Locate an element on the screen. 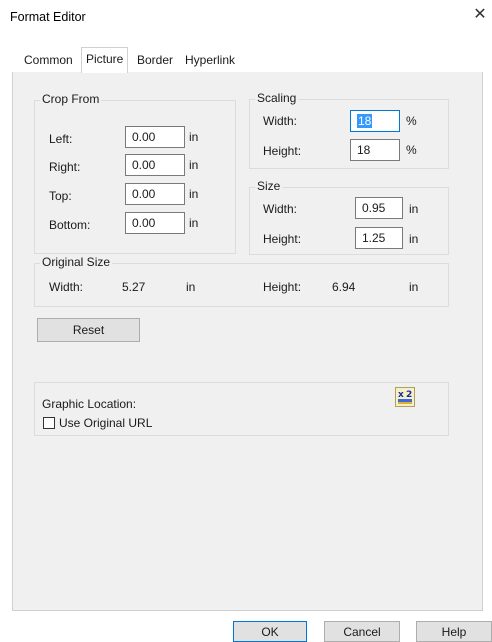 The image size is (492, 642). crop-right-label: Right: is located at coordinates (65, 167).